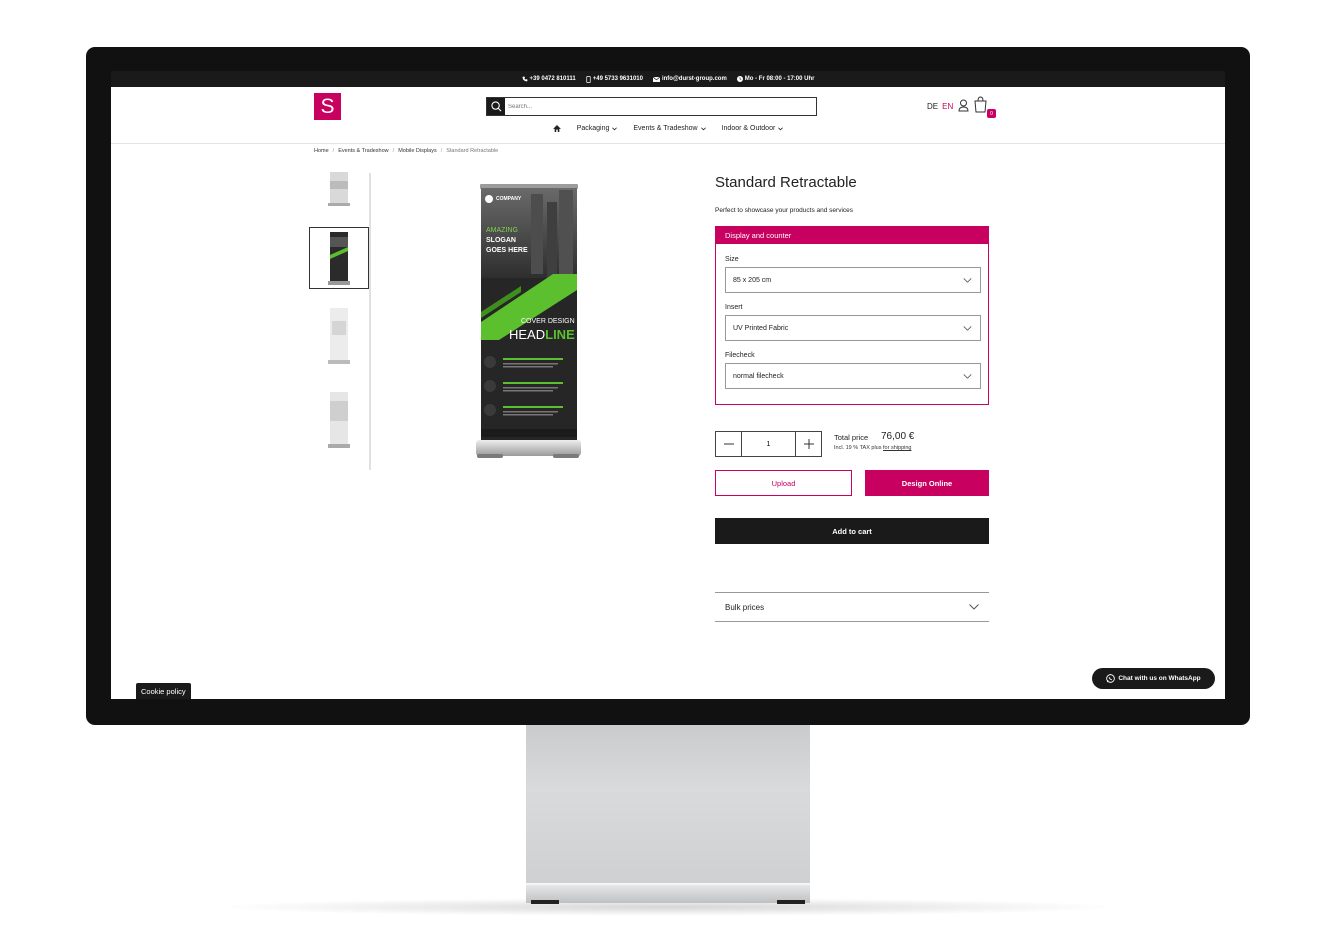 Image resolution: width=1336 pixels, height=945 pixels. Describe the element at coordinates (851, 437) in the screenshot. I see `total-price-label: Total price` at that location.